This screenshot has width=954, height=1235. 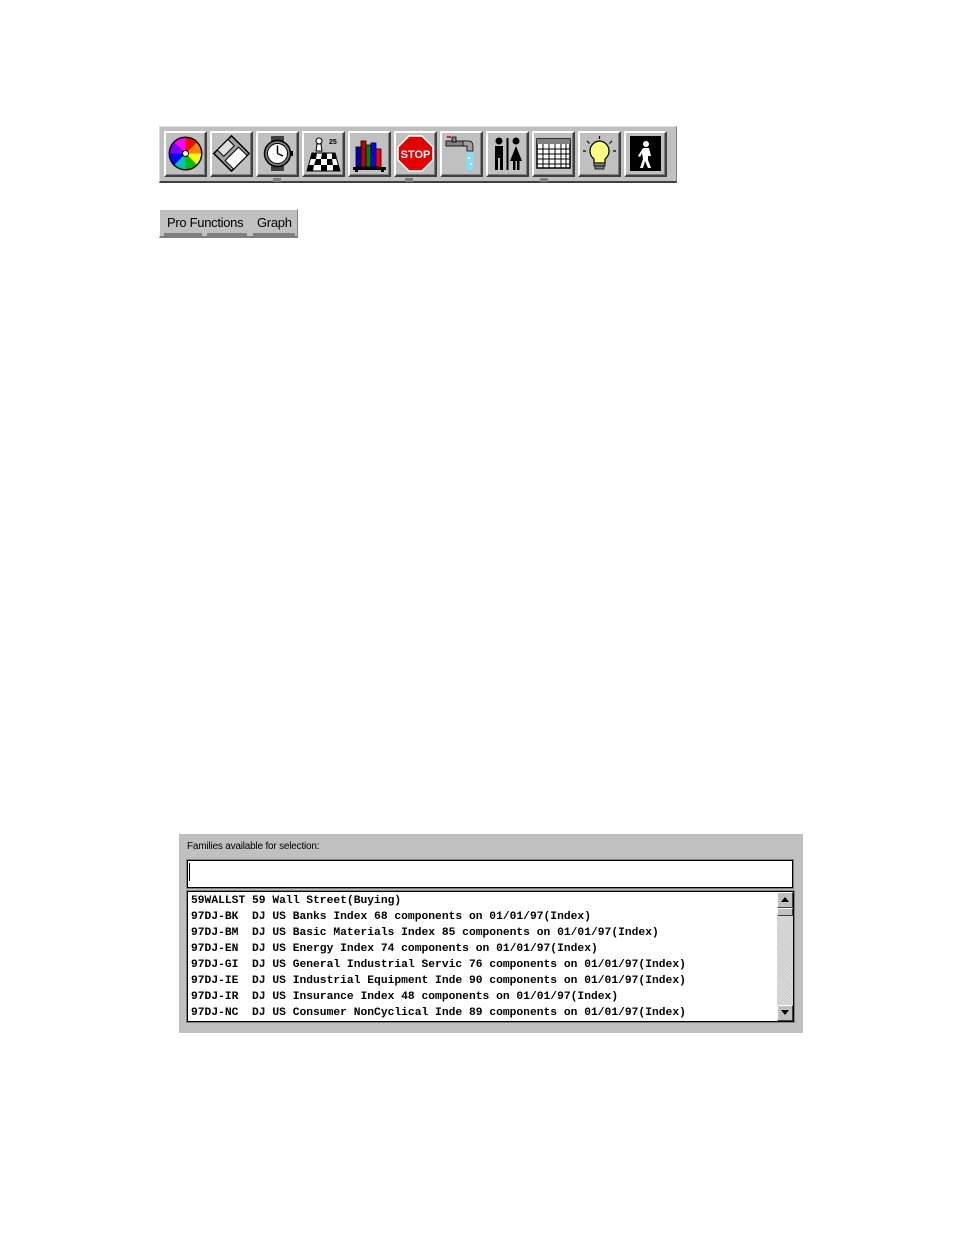 I want to click on scroll-down-button, so click(x=785, y=1013).